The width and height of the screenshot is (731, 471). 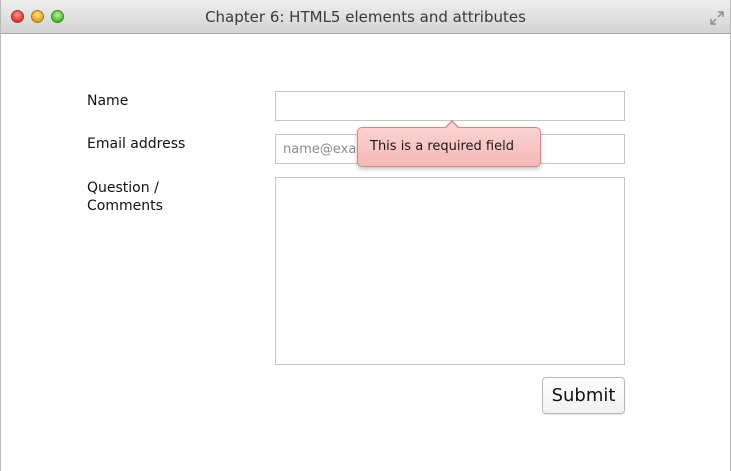 What do you see at coordinates (583, 395) in the screenshot?
I see `submit-button: Submit` at bounding box center [583, 395].